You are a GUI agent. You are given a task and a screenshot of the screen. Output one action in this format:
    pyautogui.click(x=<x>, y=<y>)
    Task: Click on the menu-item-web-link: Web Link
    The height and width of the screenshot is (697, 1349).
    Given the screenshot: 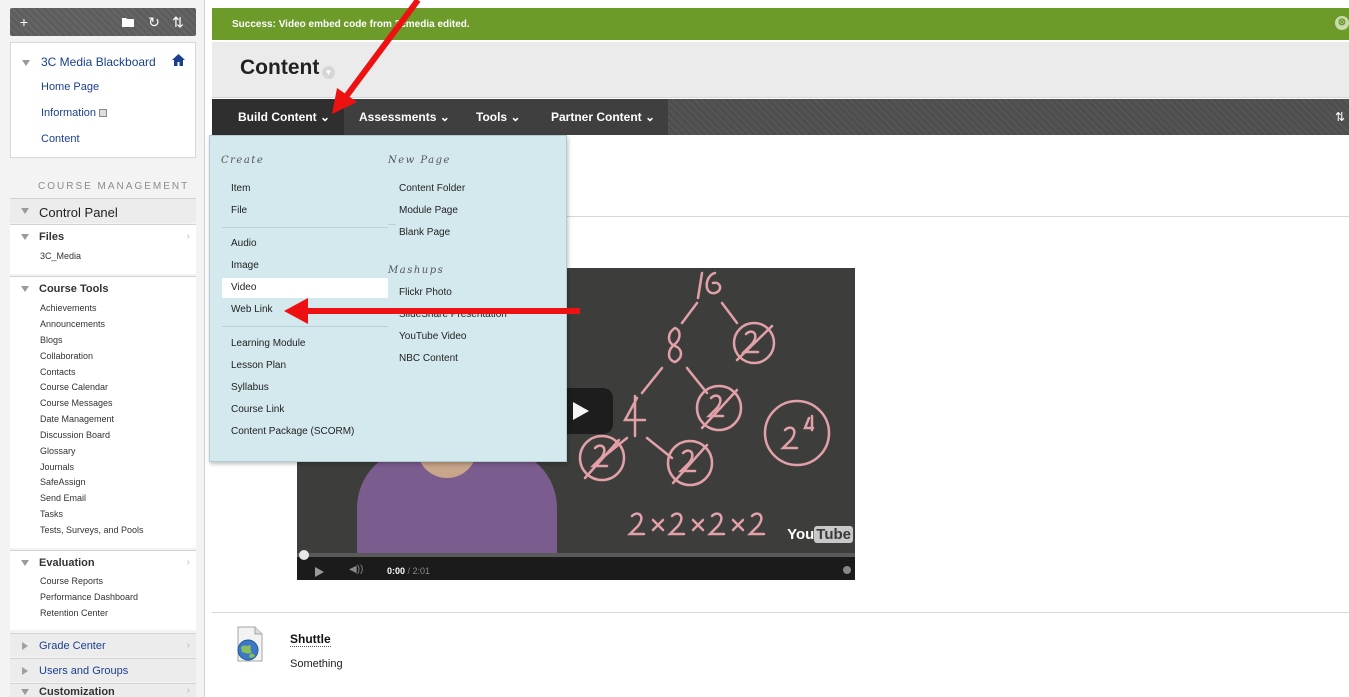 What is the action you would take?
    pyautogui.click(x=252, y=309)
    